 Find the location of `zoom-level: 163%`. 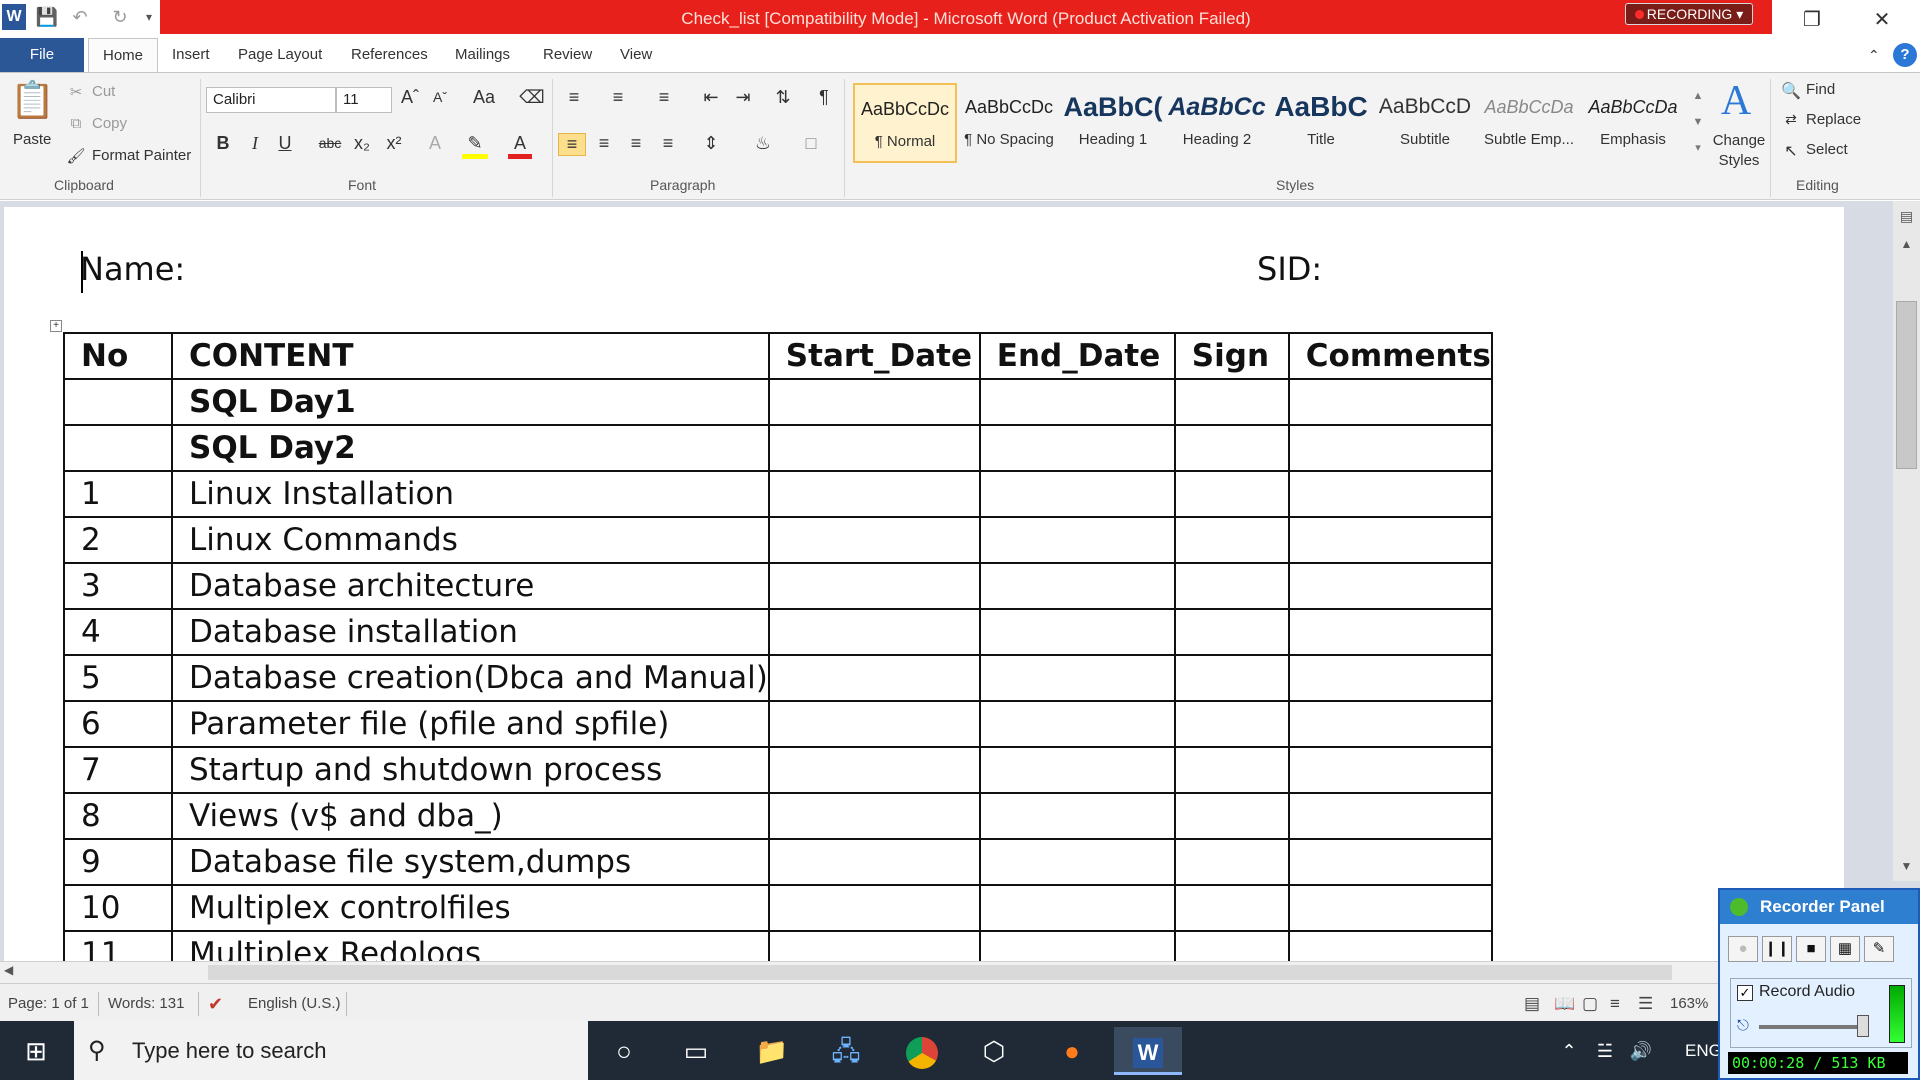

zoom-level: 163% is located at coordinates (1689, 1004).